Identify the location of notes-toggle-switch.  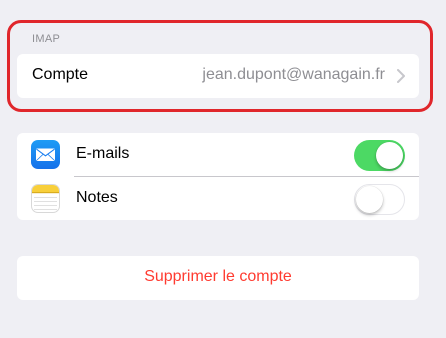
(379, 199).